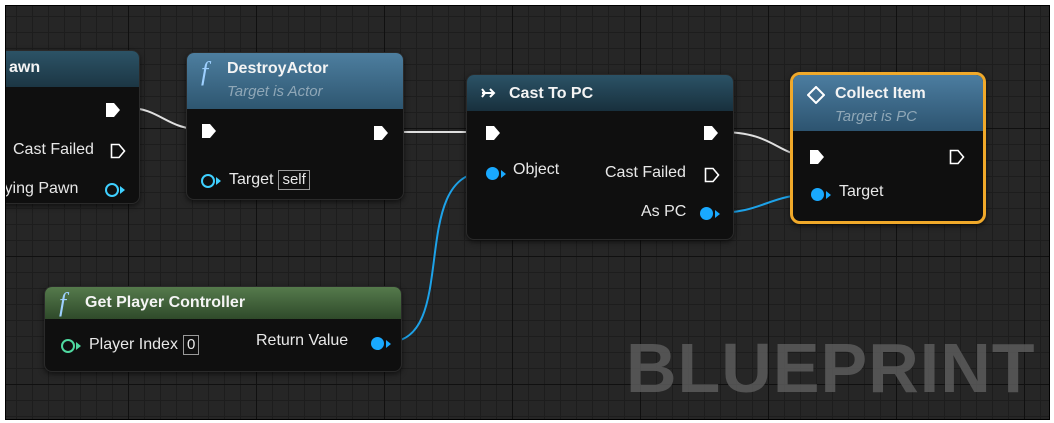  What do you see at coordinates (269, 180) in the screenshot?
I see `pin-label-target: Target self` at bounding box center [269, 180].